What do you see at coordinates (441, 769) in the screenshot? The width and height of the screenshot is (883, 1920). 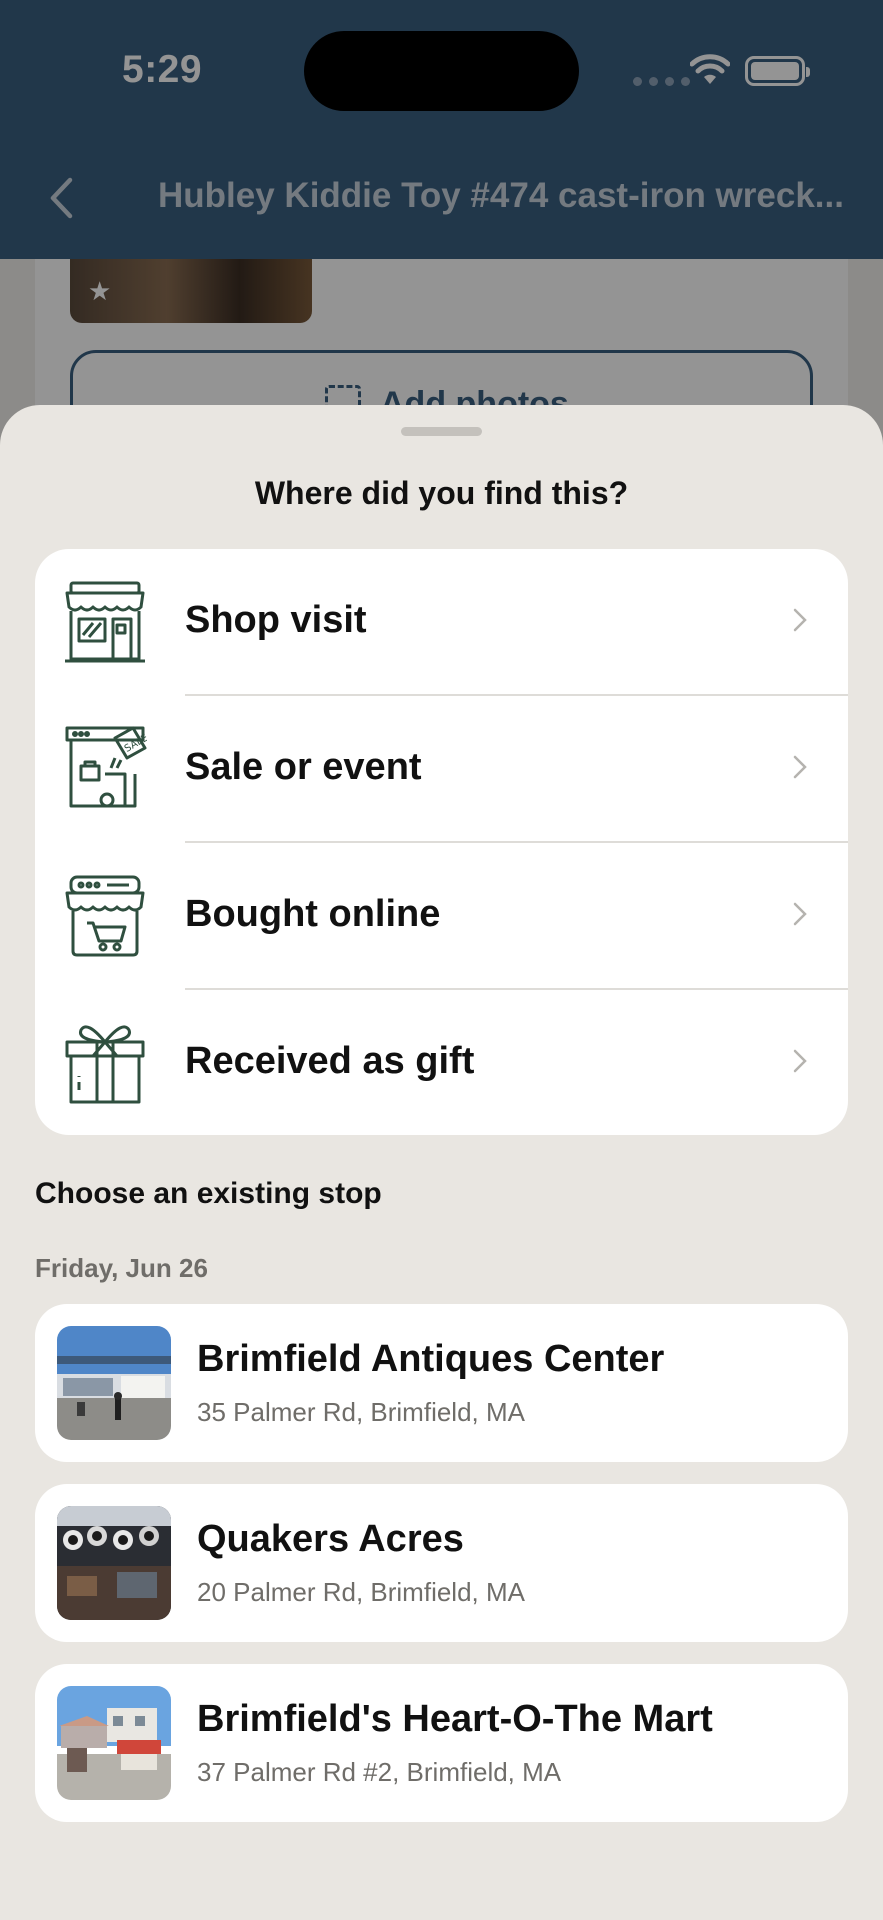 I see `option-sale-or-event: SALE Sale or event` at bounding box center [441, 769].